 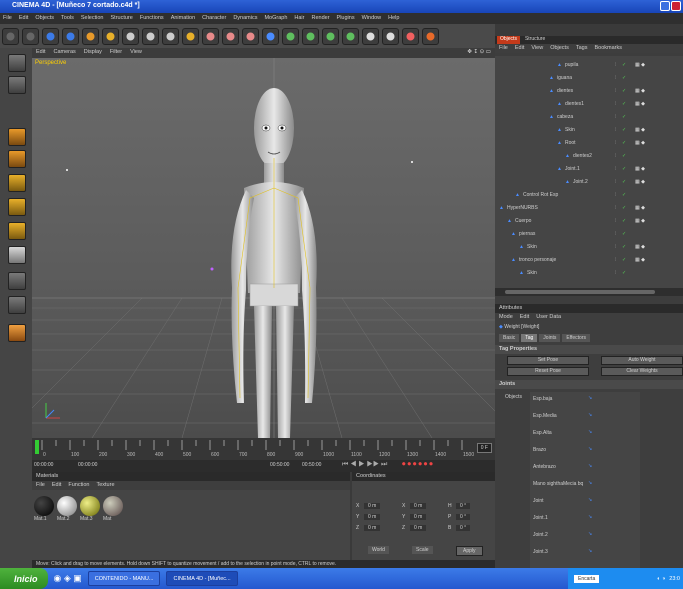 I want to click on bones-icon, so click(x=430, y=36).